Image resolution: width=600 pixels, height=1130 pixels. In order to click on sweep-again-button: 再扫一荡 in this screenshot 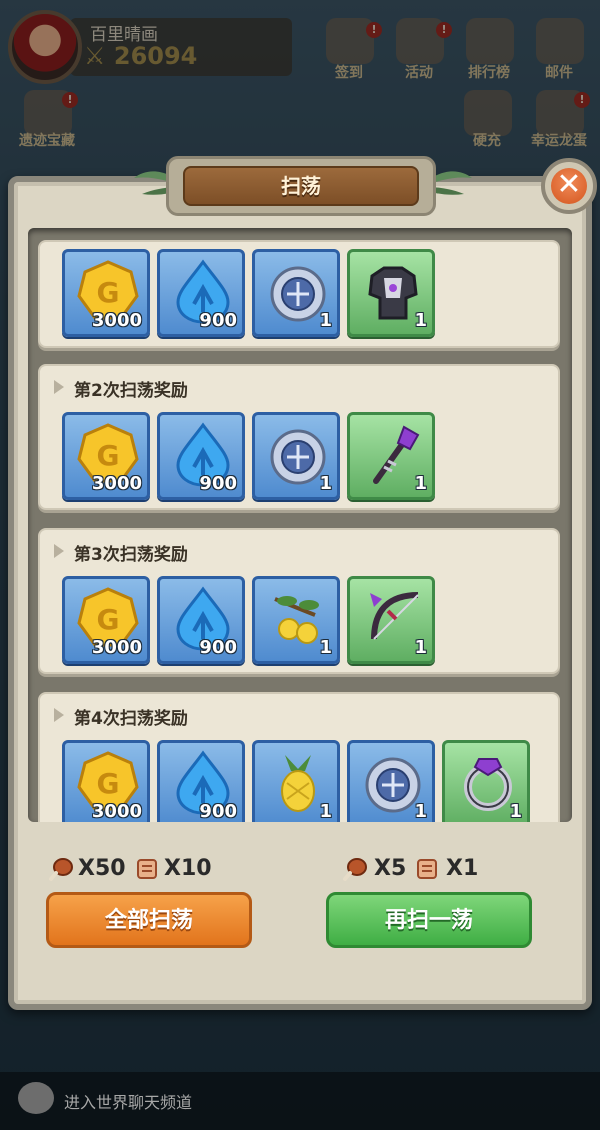, I will do `click(429, 920)`.